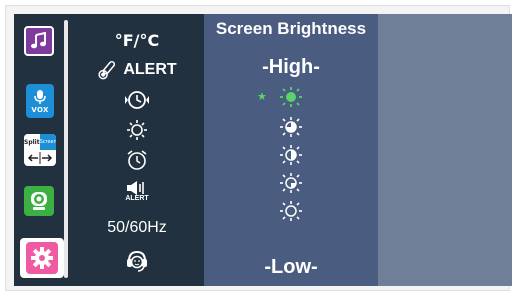 Image resolution: width=513 pixels, height=296 pixels. What do you see at coordinates (137, 198) in the screenshot?
I see `sound-alert-label: ALERT` at bounding box center [137, 198].